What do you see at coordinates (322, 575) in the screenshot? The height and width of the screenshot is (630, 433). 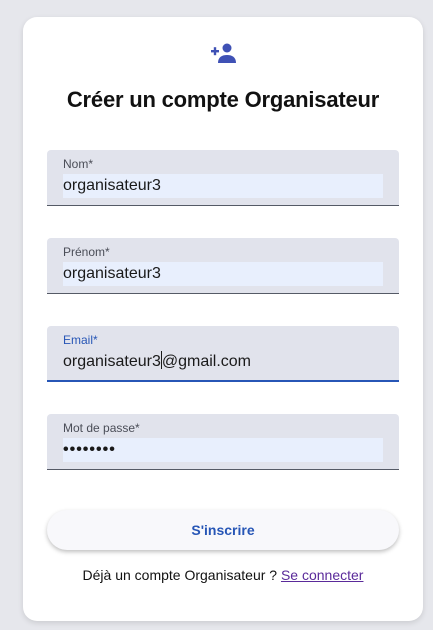 I see `login-link: Se connecter` at bounding box center [322, 575].